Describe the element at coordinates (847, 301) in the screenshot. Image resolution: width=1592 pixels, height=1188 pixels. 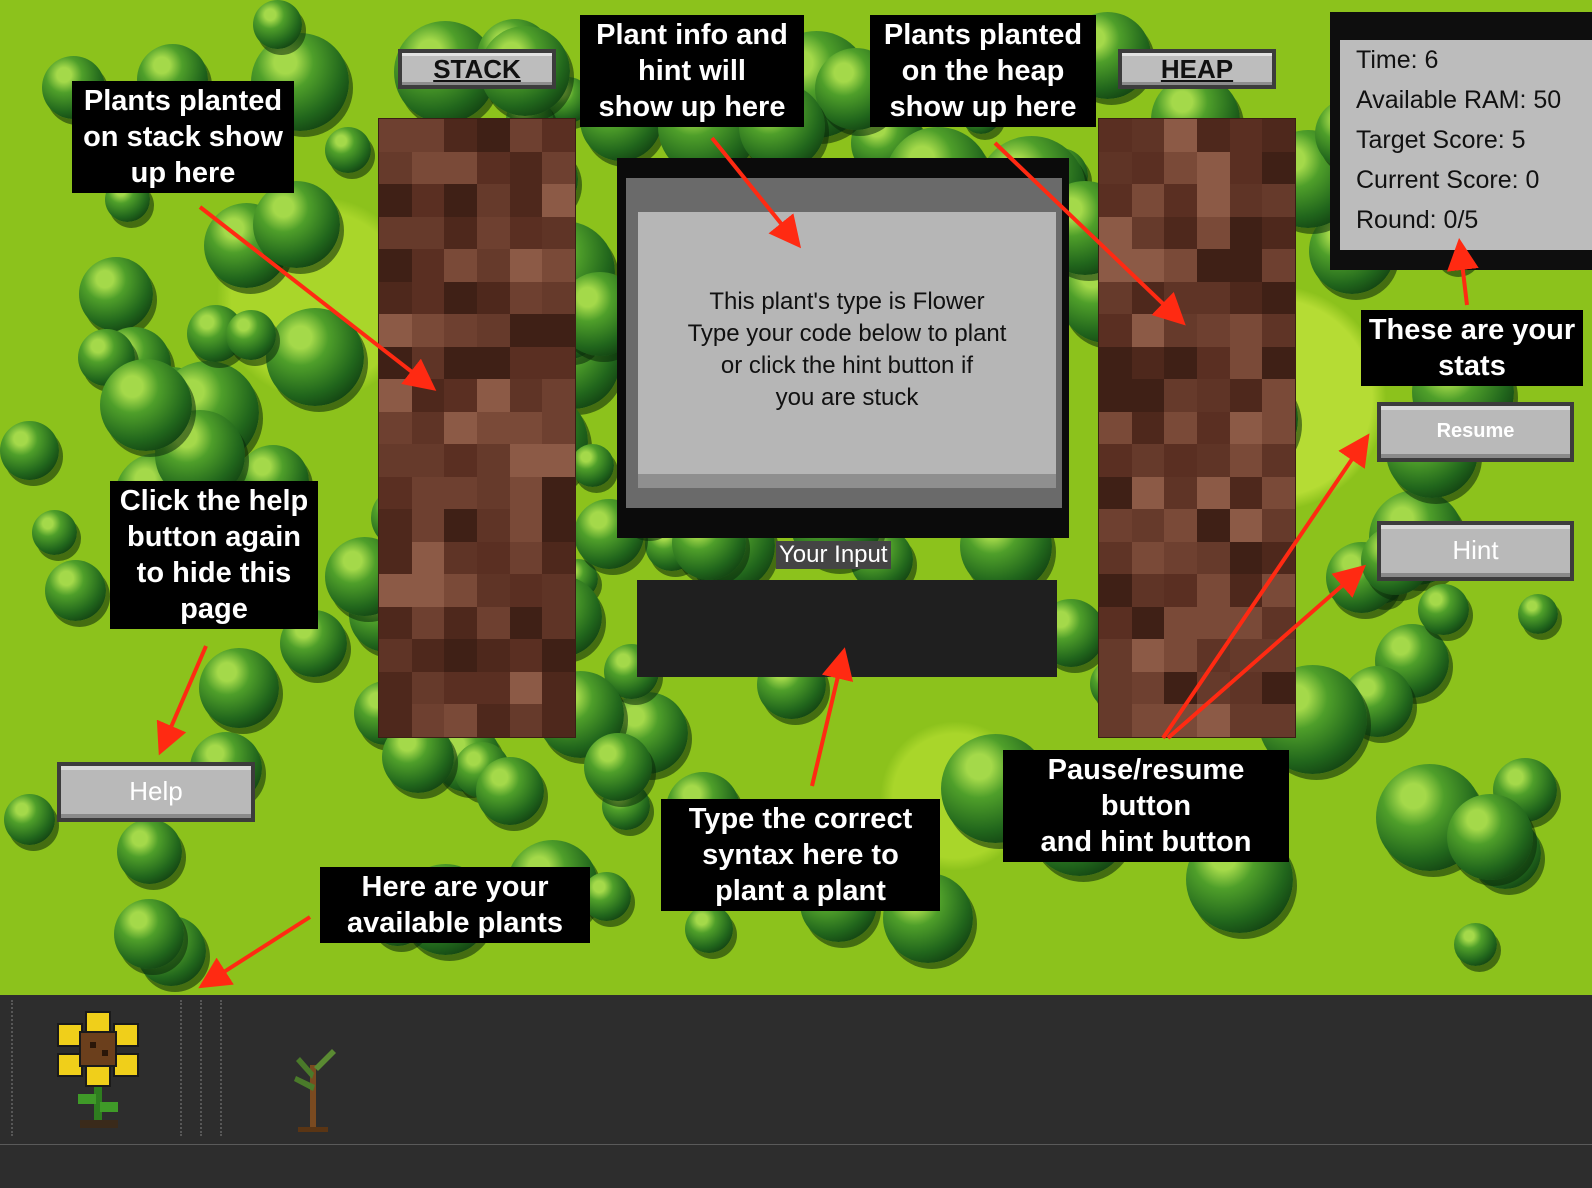
I see `info-line: This plant's type is Flower` at that location.